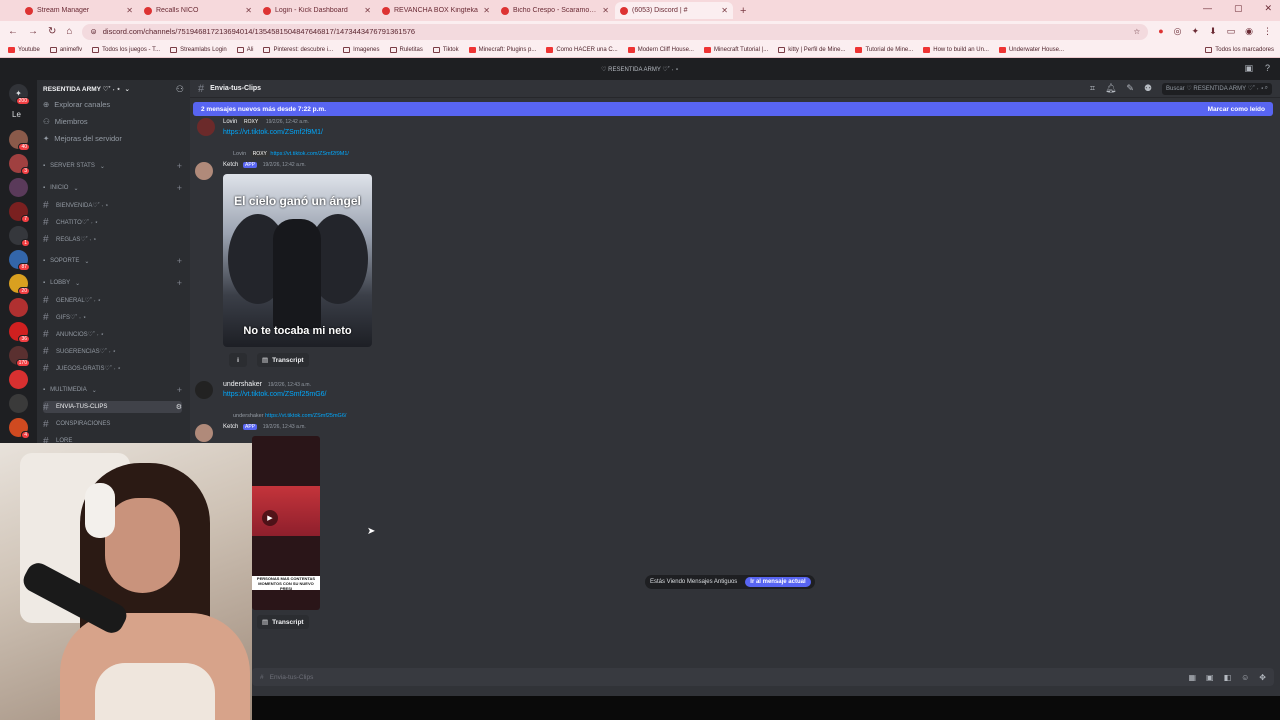 The height and width of the screenshot is (720, 1280). What do you see at coordinates (445, 49) in the screenshot?
I see `bookmark-item: Tiktok` at bounding box center [445, 49].